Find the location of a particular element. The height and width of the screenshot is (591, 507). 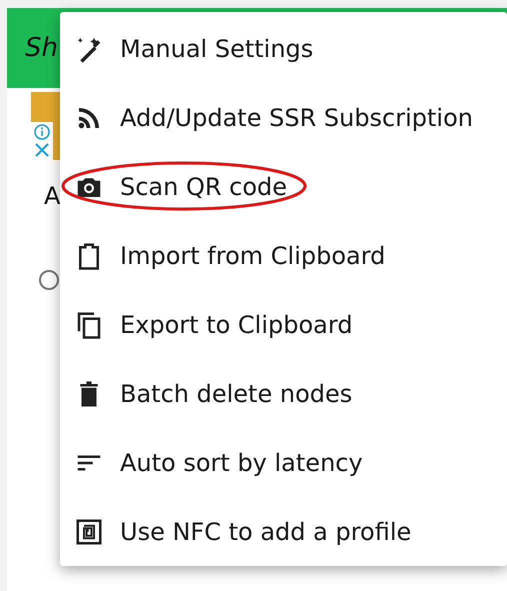

content-label: A is located at coordinates (52, 196).